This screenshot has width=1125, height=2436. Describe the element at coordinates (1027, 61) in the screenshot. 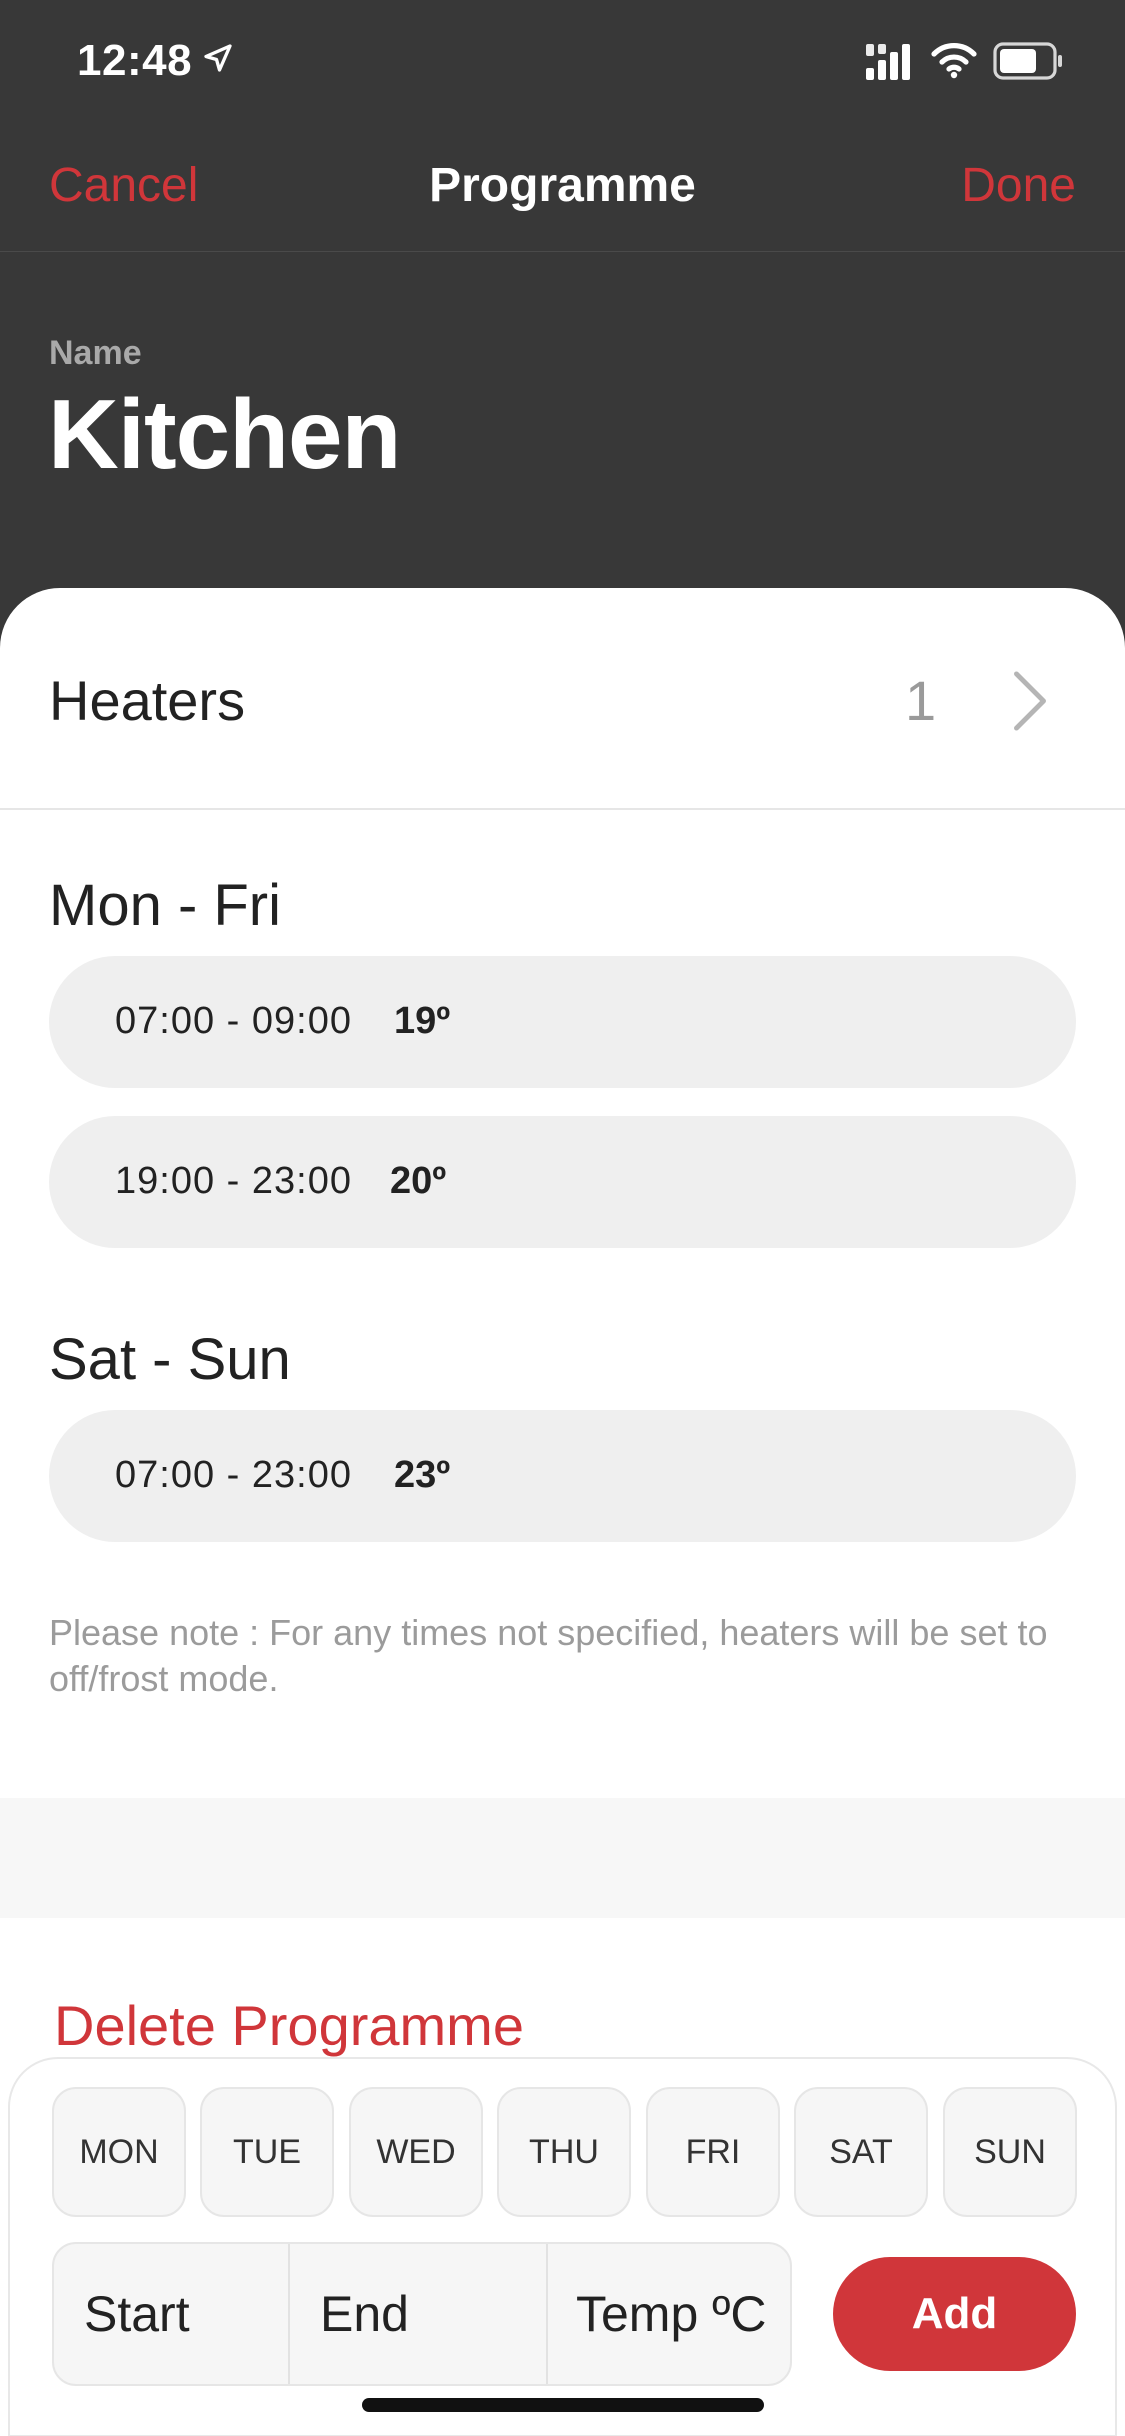

I see `battery-icon` at that location.